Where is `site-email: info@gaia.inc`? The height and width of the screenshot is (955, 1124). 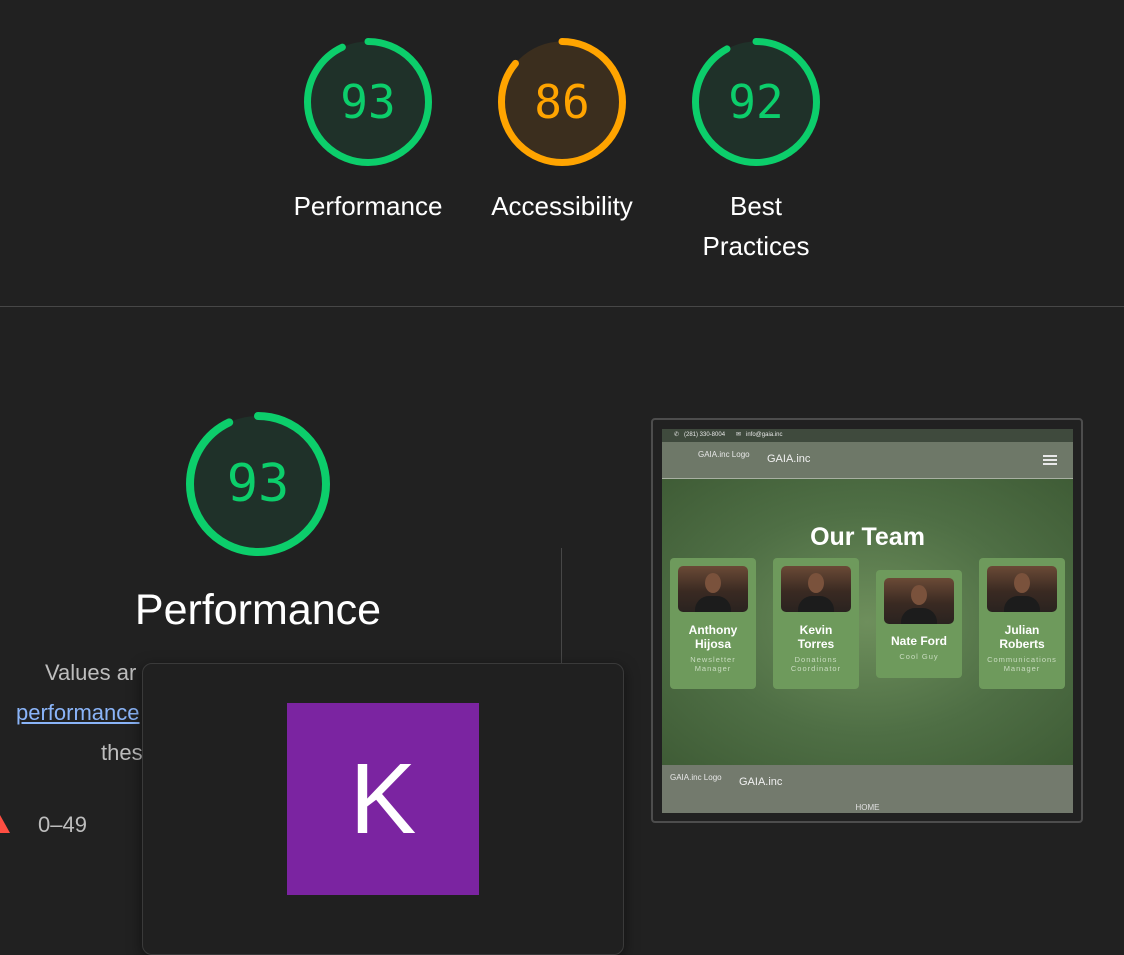
site-email: info@gaia.inc is located at coordinates (764, 435).